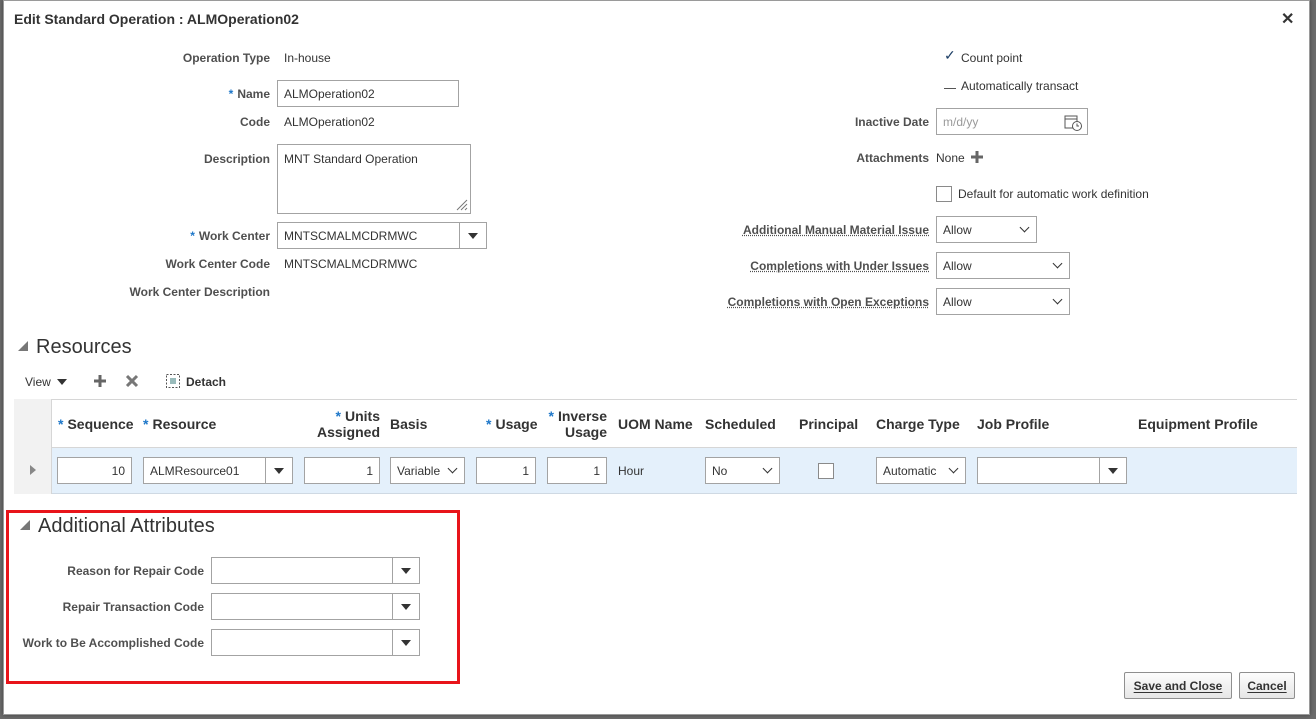 The image size is (1316, 719). I want to click on completions-under-label: Completions with Under Issues, so click(839, 266).